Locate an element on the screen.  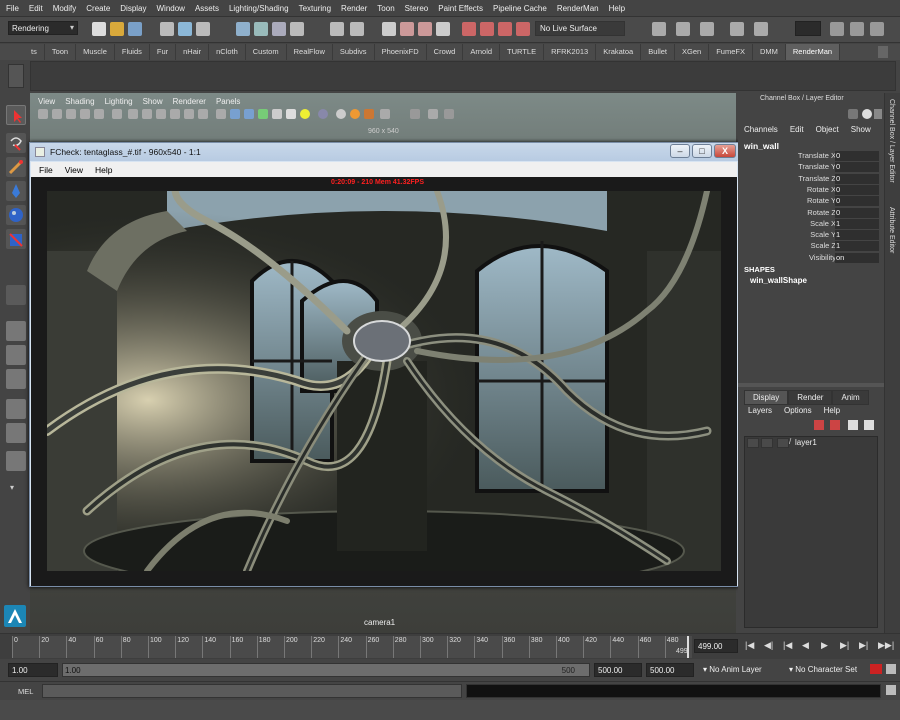
playback-end-field: 500.00 is located at coordinates (670, 670).